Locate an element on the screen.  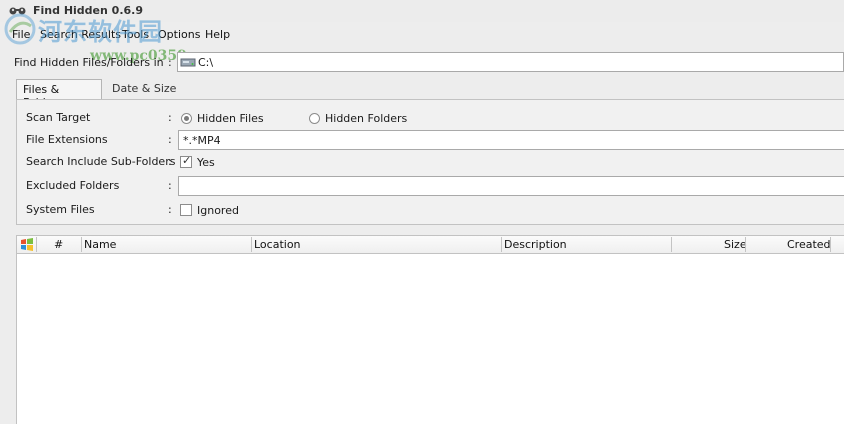
column-created: Created is located at coordinates (809, 244).